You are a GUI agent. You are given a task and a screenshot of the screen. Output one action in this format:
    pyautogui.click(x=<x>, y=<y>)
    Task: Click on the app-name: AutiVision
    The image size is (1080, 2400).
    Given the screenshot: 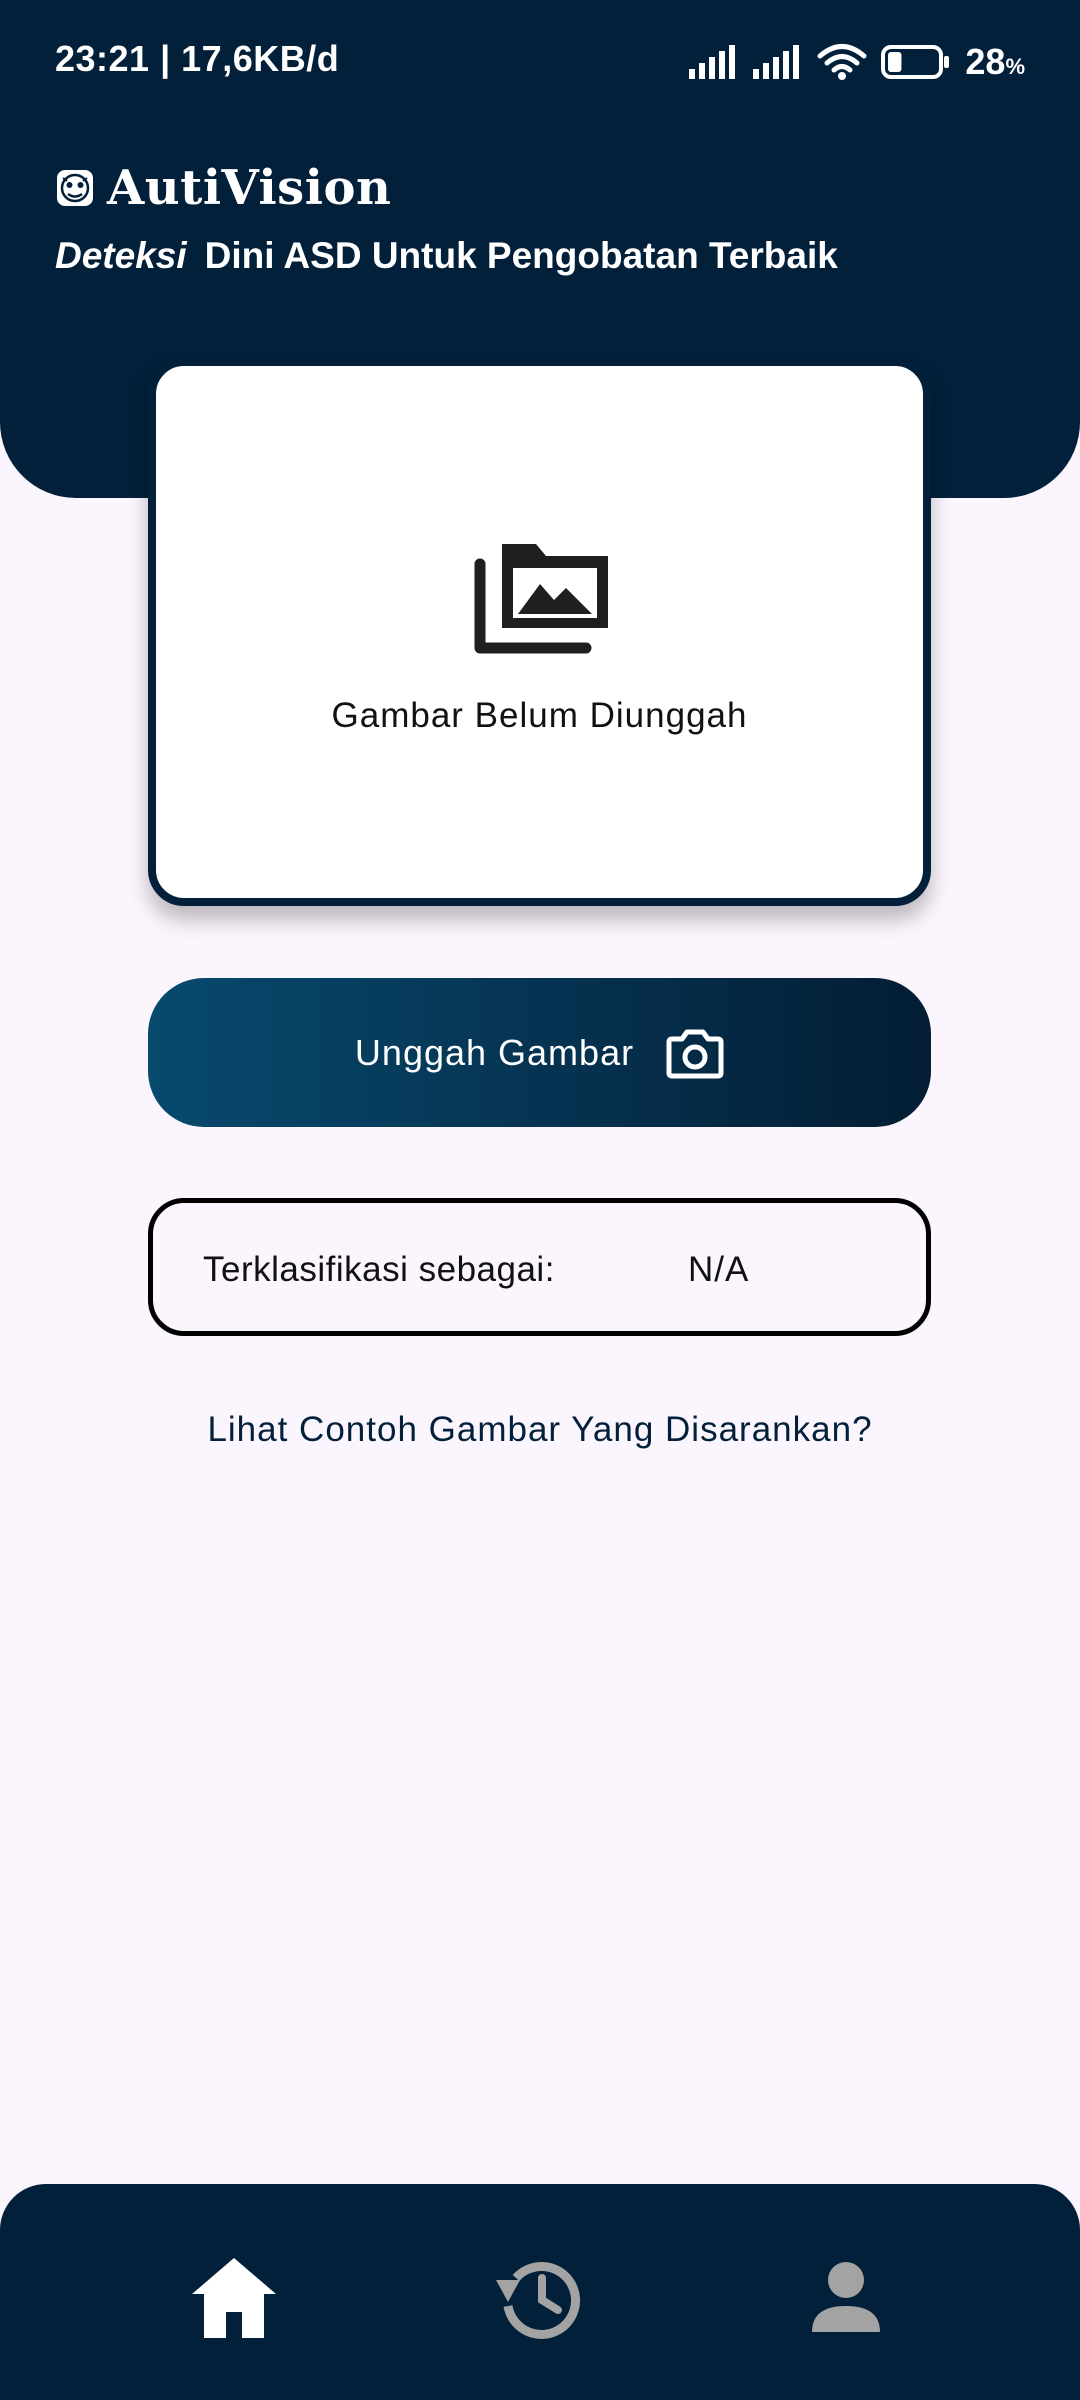 What is the action you would take?
    pyautogui.click(x=249, y=188)
    